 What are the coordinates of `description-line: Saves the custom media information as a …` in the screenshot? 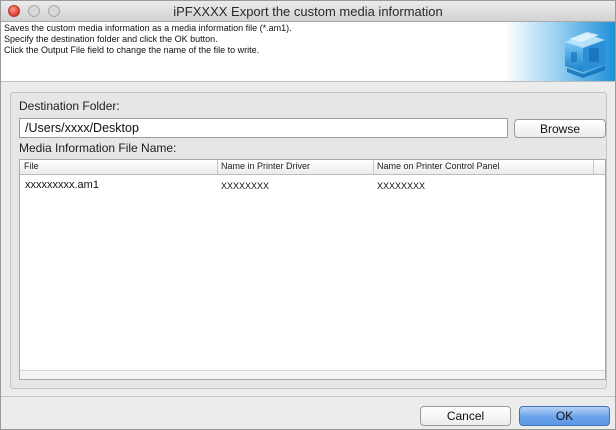 It's located at (148, 28).